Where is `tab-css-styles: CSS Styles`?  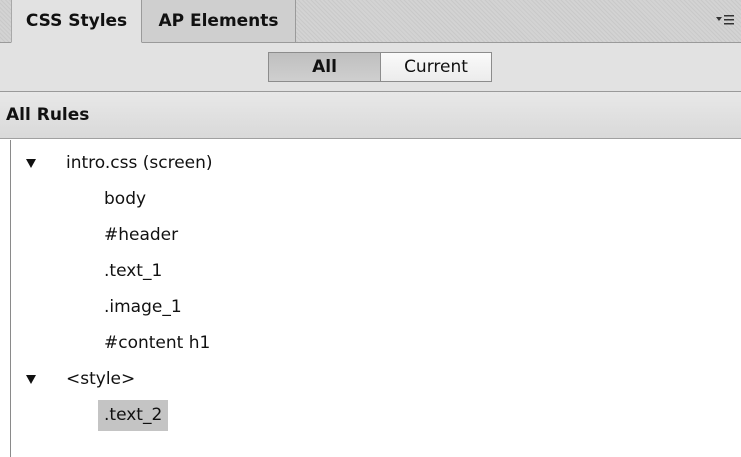
tab-css-styles: CSS Styles is located at coordinates (76, 21).